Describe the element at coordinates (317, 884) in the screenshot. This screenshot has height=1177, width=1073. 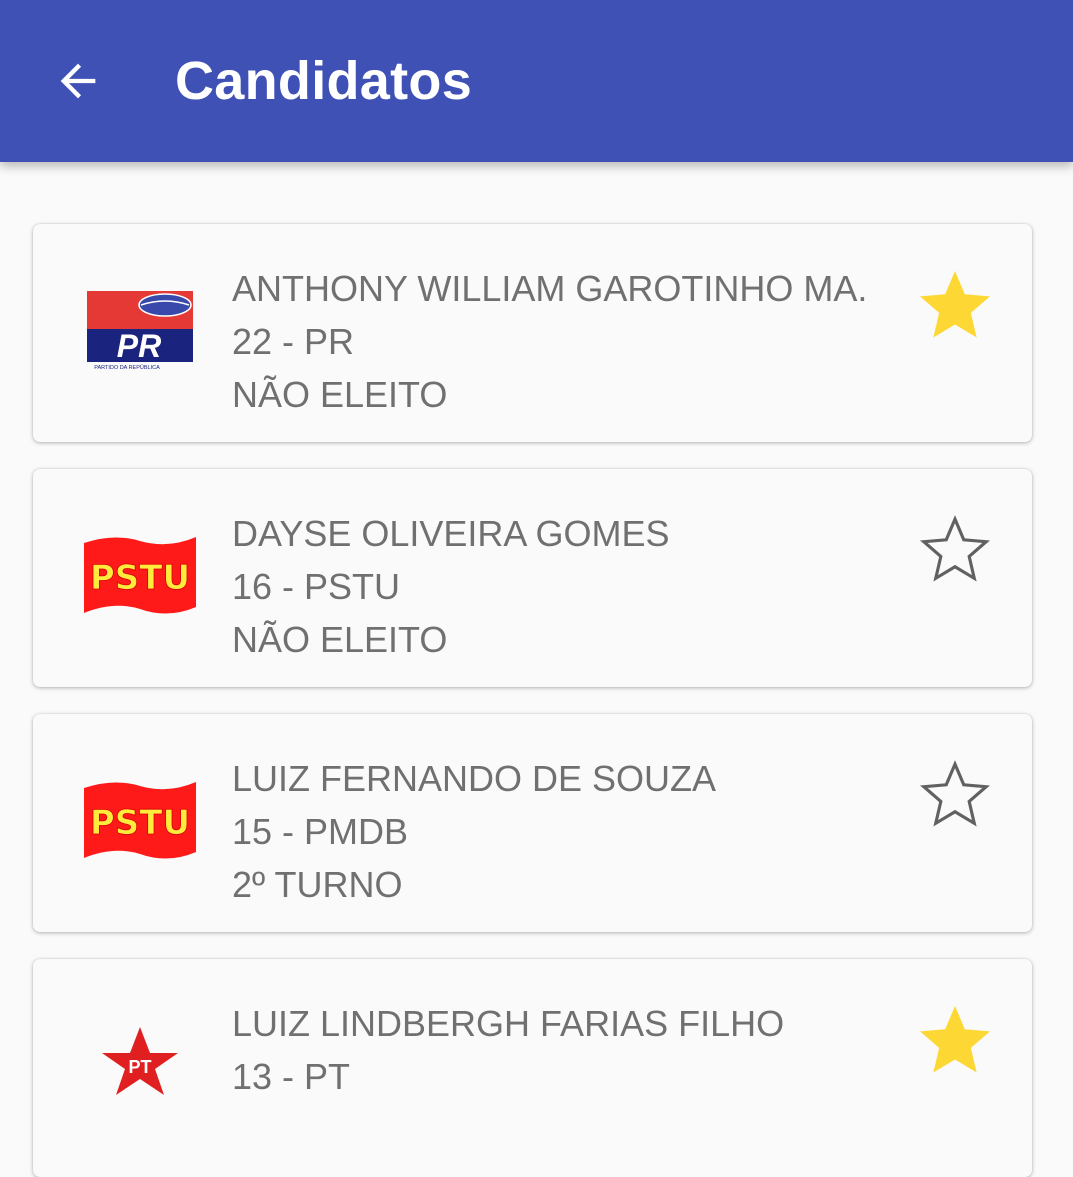
I see `candidate-status: 2º TURNO` at that location.